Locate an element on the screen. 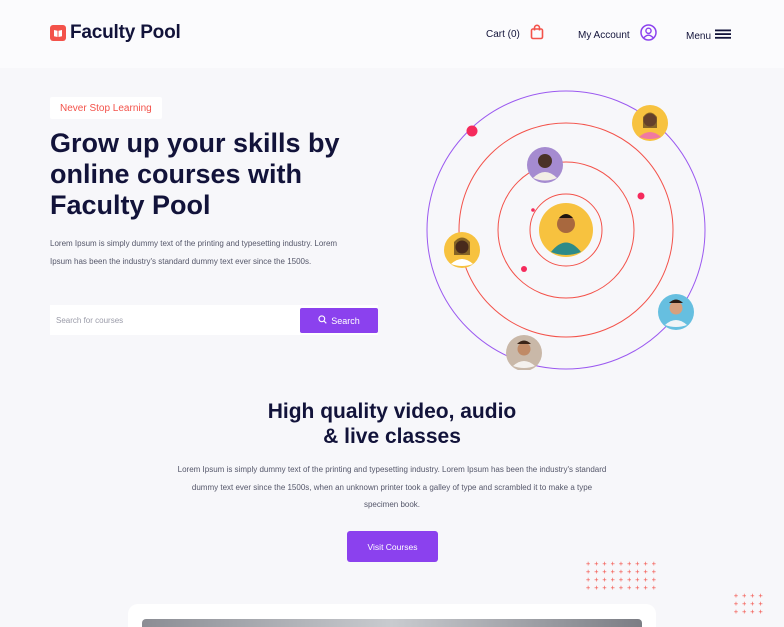 The width and height of the screenshot is (784, 627). book-icon is located at coordinates (58, 33).